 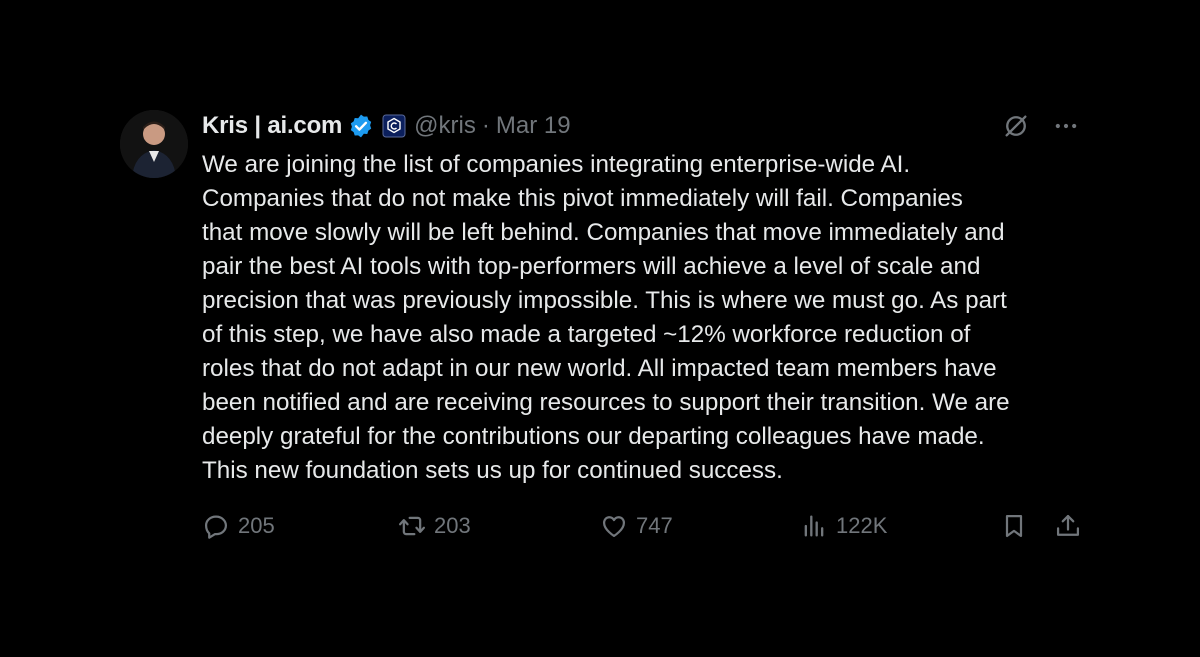 I want to click on header-actions, so click(x=1046, y=126).